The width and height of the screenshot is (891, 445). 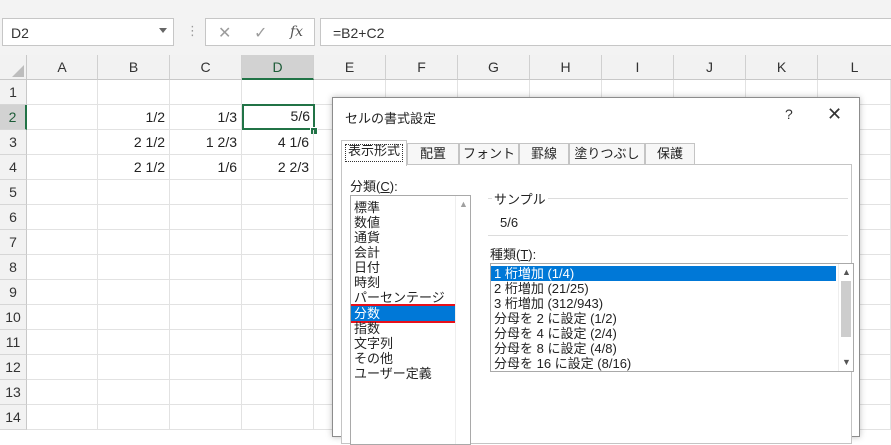 I want to click on category-scrollbar: ▲, so click(x=462, y=320).